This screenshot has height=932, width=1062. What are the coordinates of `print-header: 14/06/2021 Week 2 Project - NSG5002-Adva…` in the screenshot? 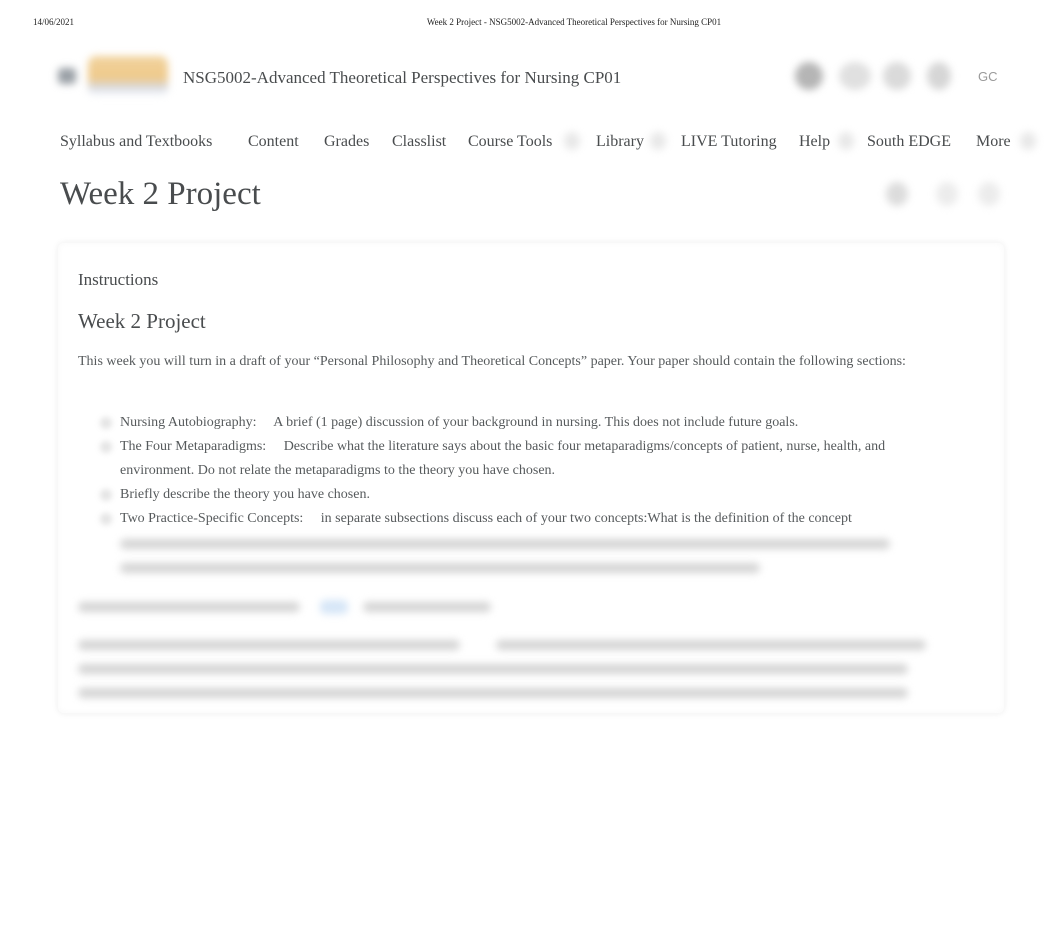 It's located at (531, 24).